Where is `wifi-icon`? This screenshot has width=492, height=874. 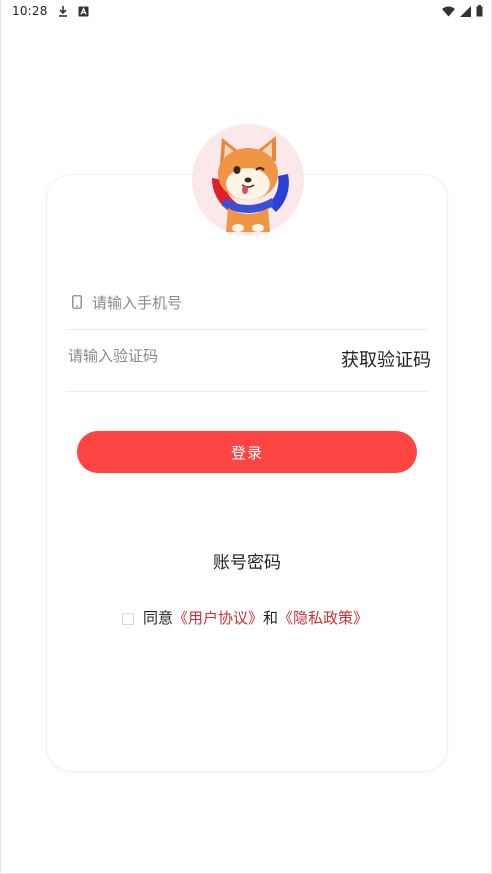
wifi-icon is located at coordinates (448, 11).